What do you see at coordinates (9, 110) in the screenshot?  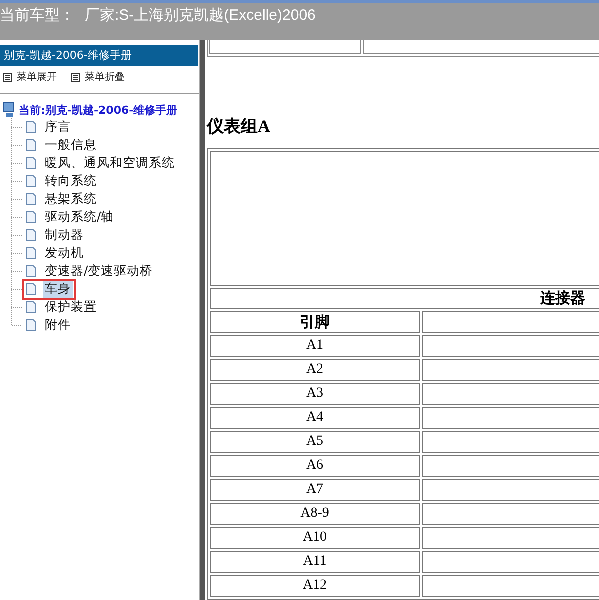 I see `computer-icon` at bounding box center [9, 110].